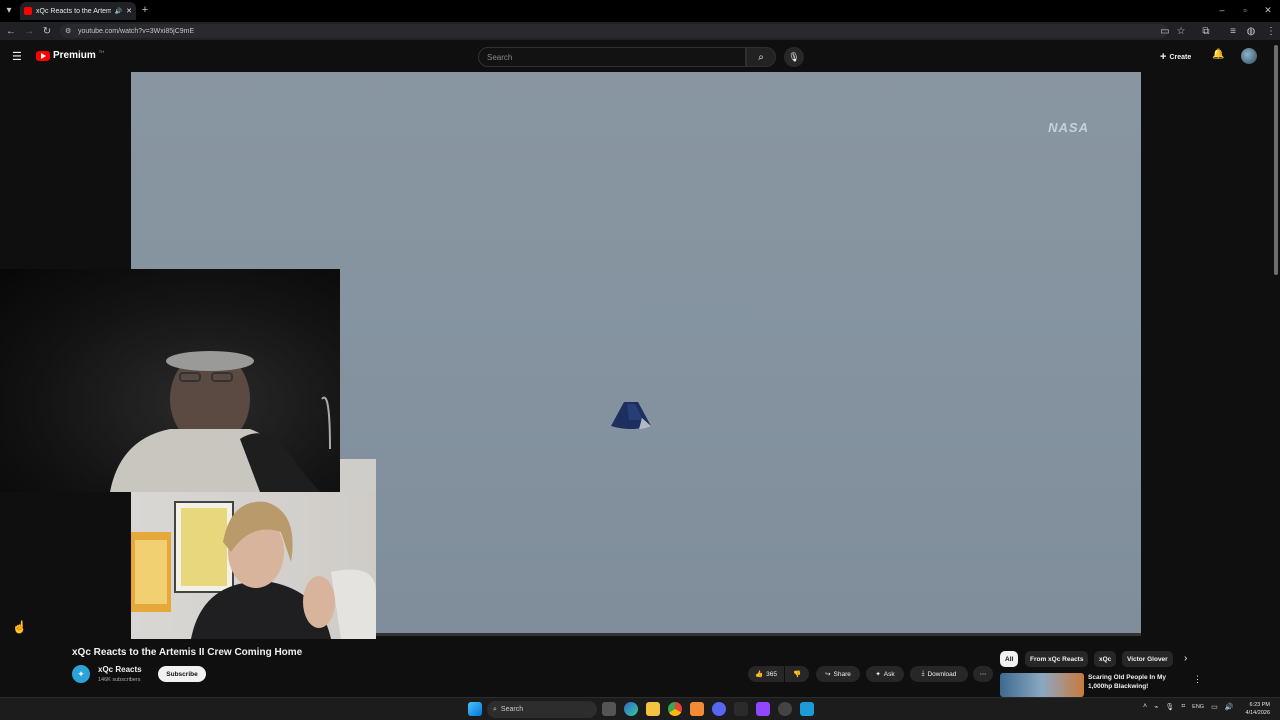  Describe the element at coordinates (145, 10) in the screenshot. I see `new-tab-plus-icon: +` at that location.